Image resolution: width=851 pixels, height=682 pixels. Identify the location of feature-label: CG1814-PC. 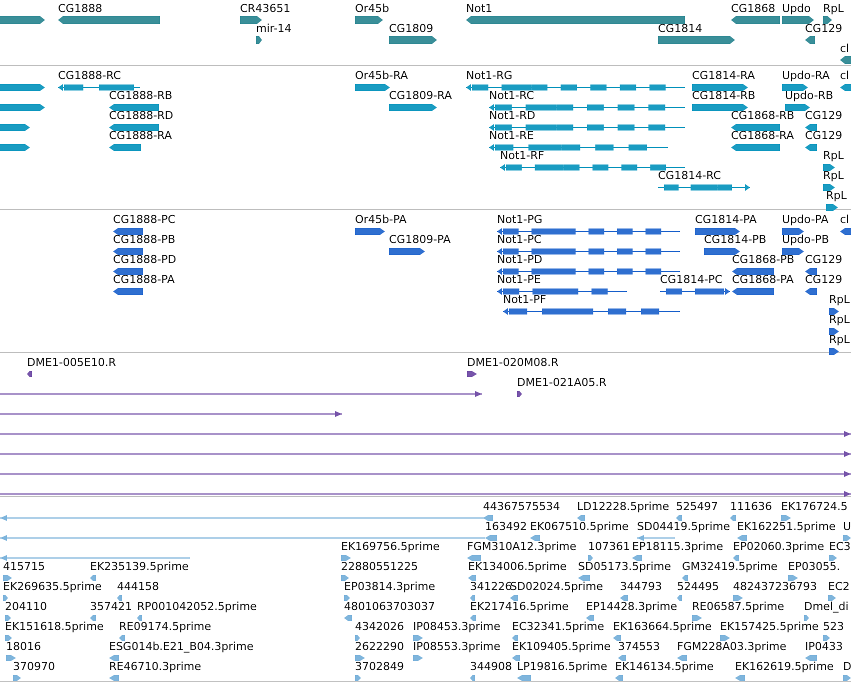
(691, 279).